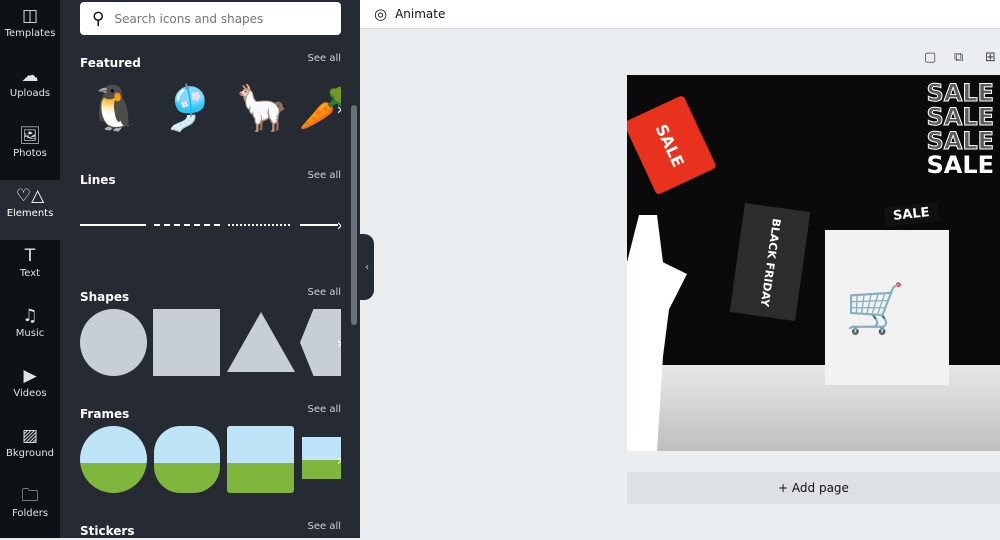  I want to click on llama-sticker: 🦙, so click(262, 108).